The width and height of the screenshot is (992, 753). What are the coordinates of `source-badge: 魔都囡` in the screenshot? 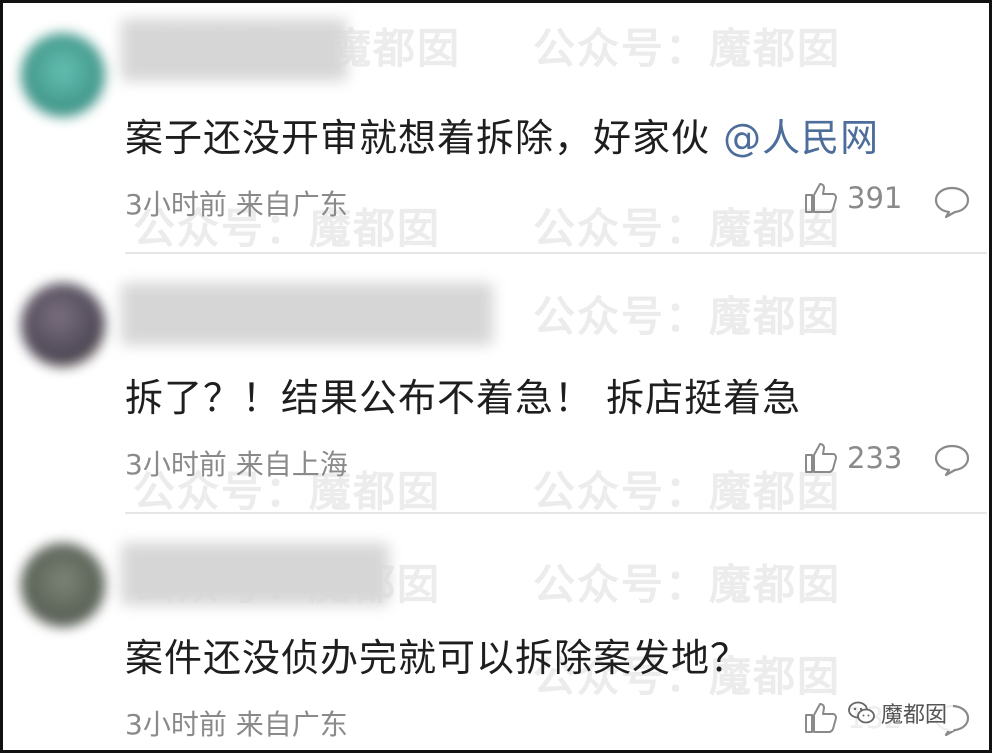 It's located at (897, 713).